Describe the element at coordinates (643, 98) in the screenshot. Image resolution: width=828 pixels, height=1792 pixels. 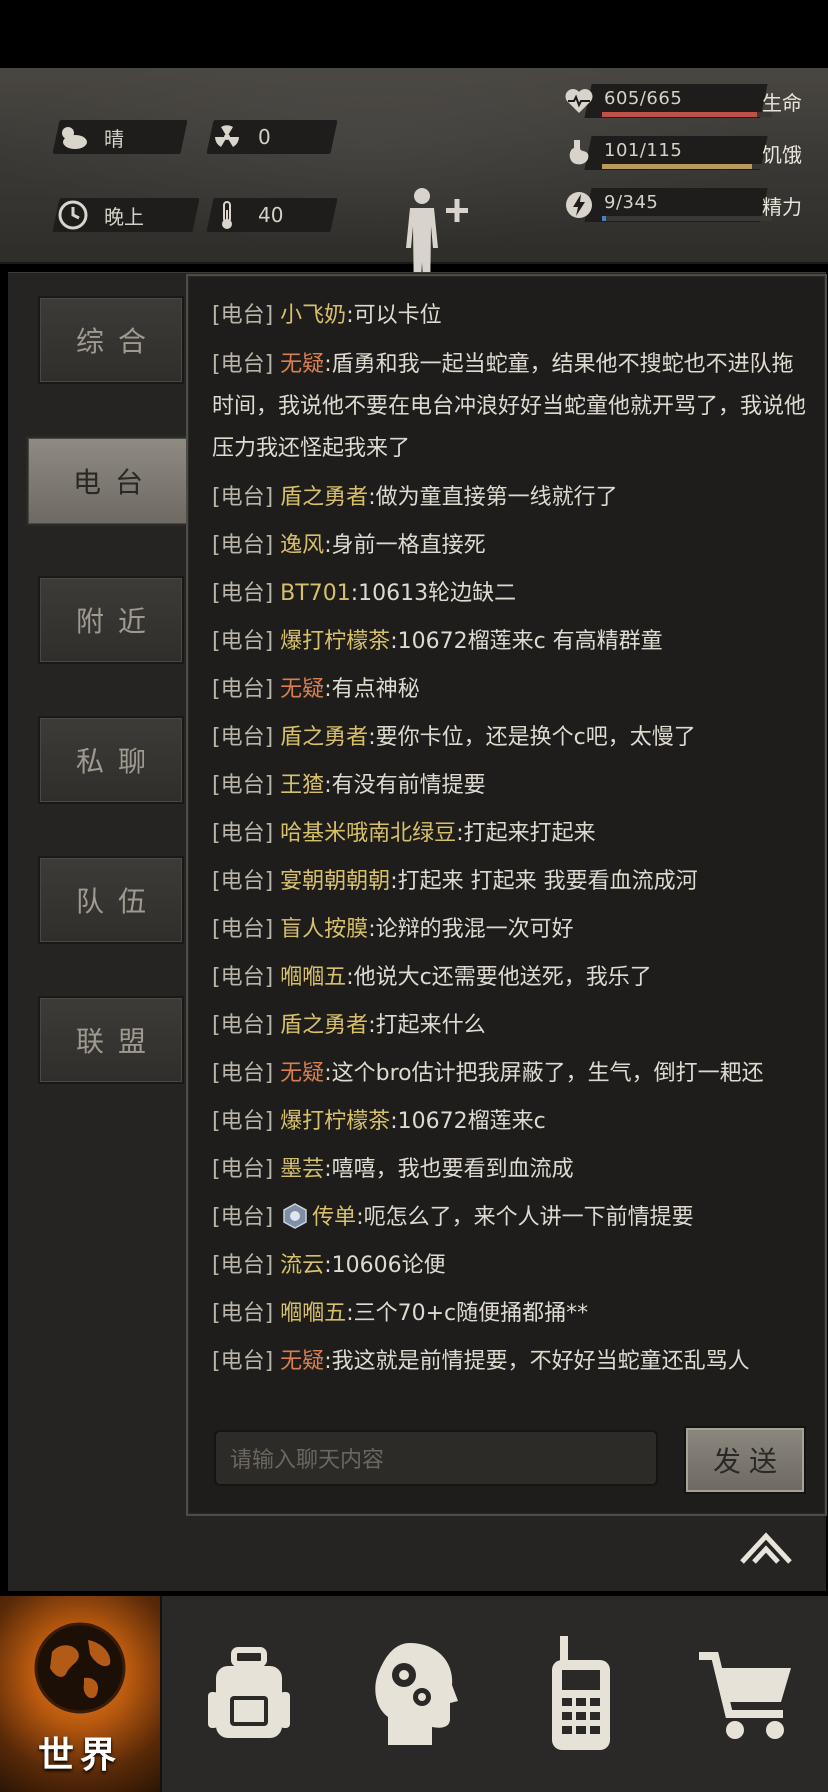
I see `health-value: 605/665` at that location.